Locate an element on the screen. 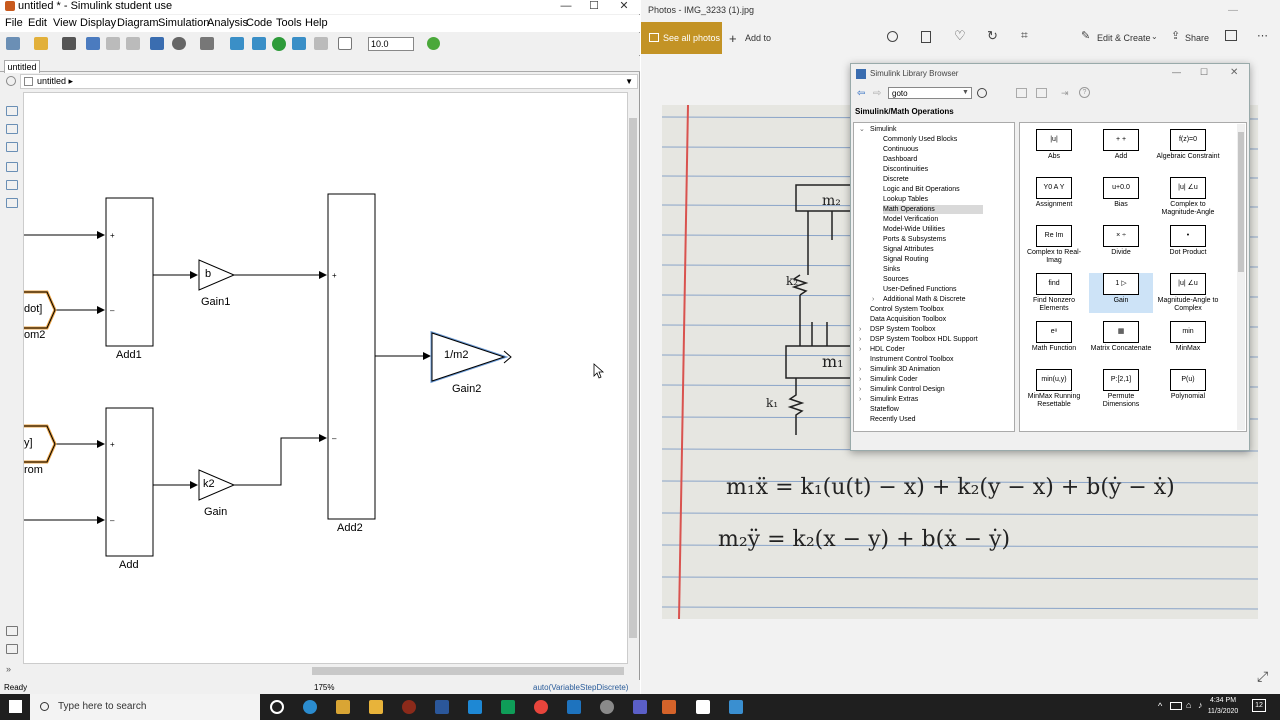  library-block: |u| ∠u Complex to Magnitude-Angle is located at coordinates (1188, 197).